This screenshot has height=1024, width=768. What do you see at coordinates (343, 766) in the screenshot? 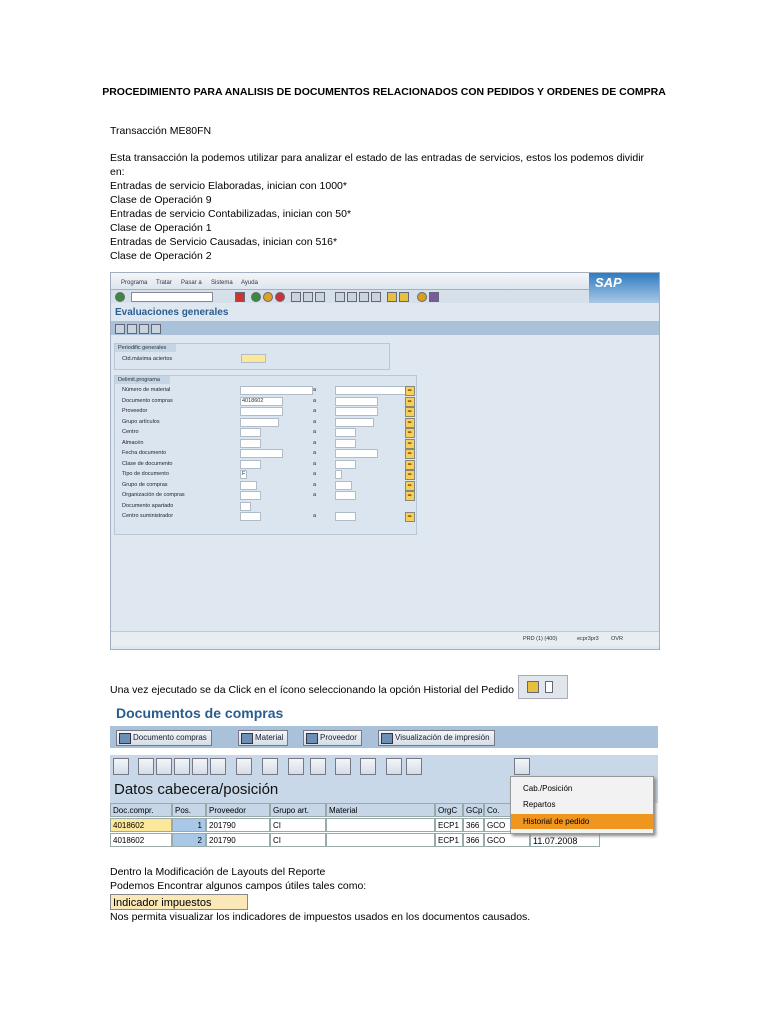
I see `spreadsheet-icon` at bounding box center [343, 766].